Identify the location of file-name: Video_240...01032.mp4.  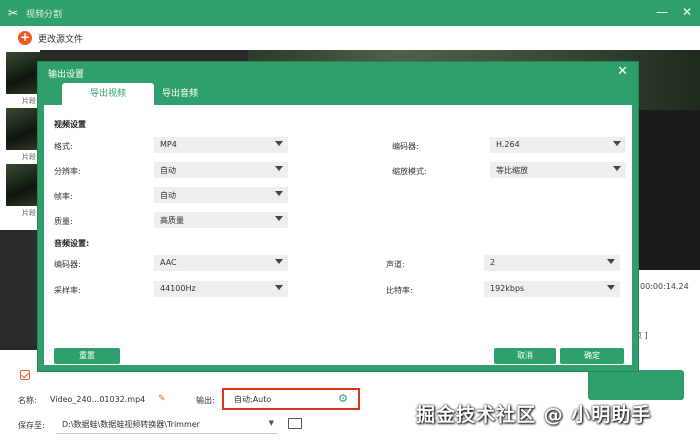
(98, 399).